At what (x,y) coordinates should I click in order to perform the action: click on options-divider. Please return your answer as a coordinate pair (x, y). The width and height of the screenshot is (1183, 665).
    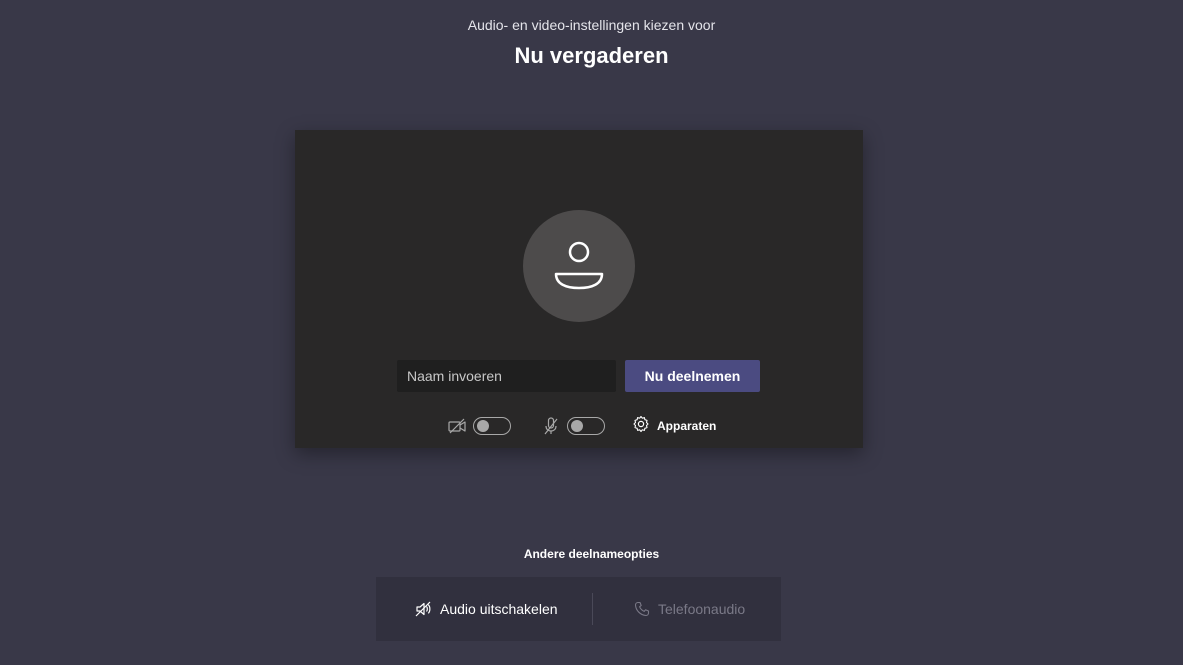
    Looking at the image, I should click on (592, 609).